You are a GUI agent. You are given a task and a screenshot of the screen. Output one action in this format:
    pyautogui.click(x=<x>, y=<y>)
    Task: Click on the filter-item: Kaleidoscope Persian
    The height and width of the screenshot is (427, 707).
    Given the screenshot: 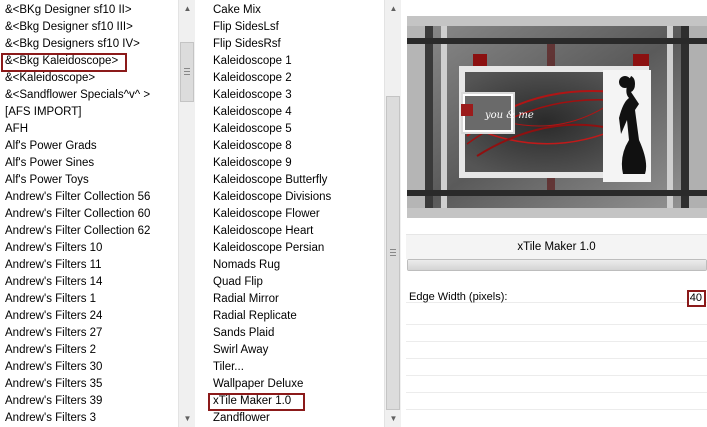 What is the action you would take?
    pyautogui.click(x=268, y=248)
    